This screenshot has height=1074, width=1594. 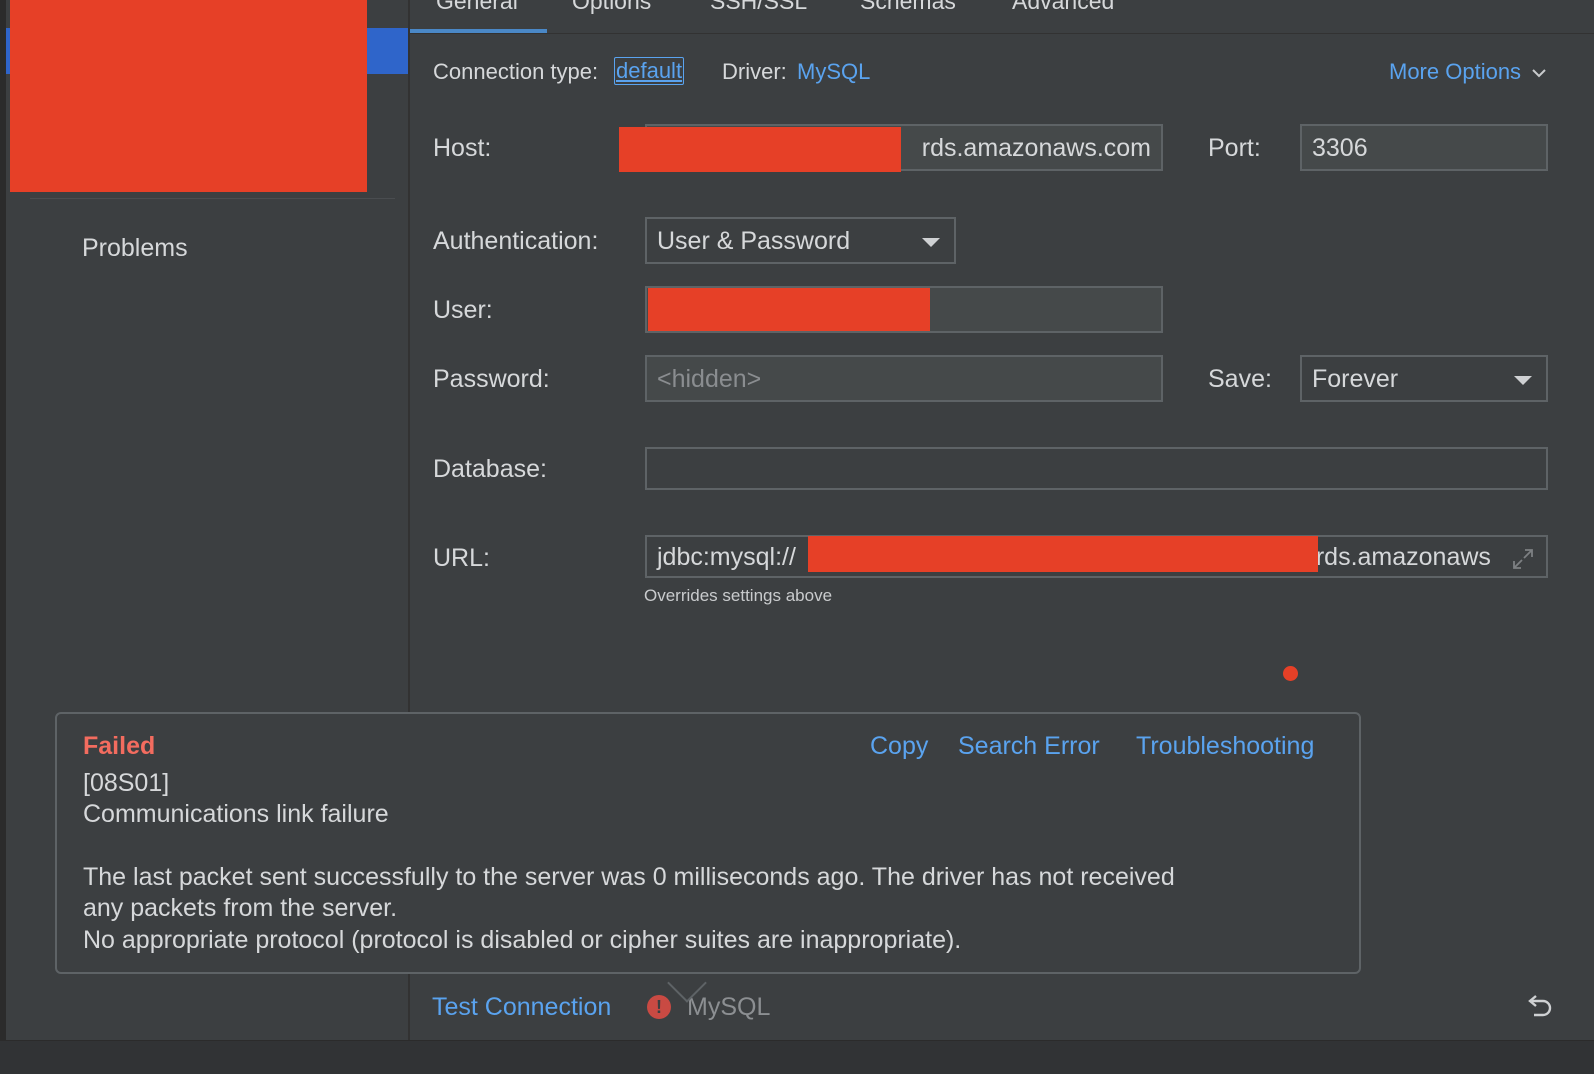 What do you see at coordinates (1523, 559) in the screenshot?
I see `expand-icon` at bounding box center [1523, 559].